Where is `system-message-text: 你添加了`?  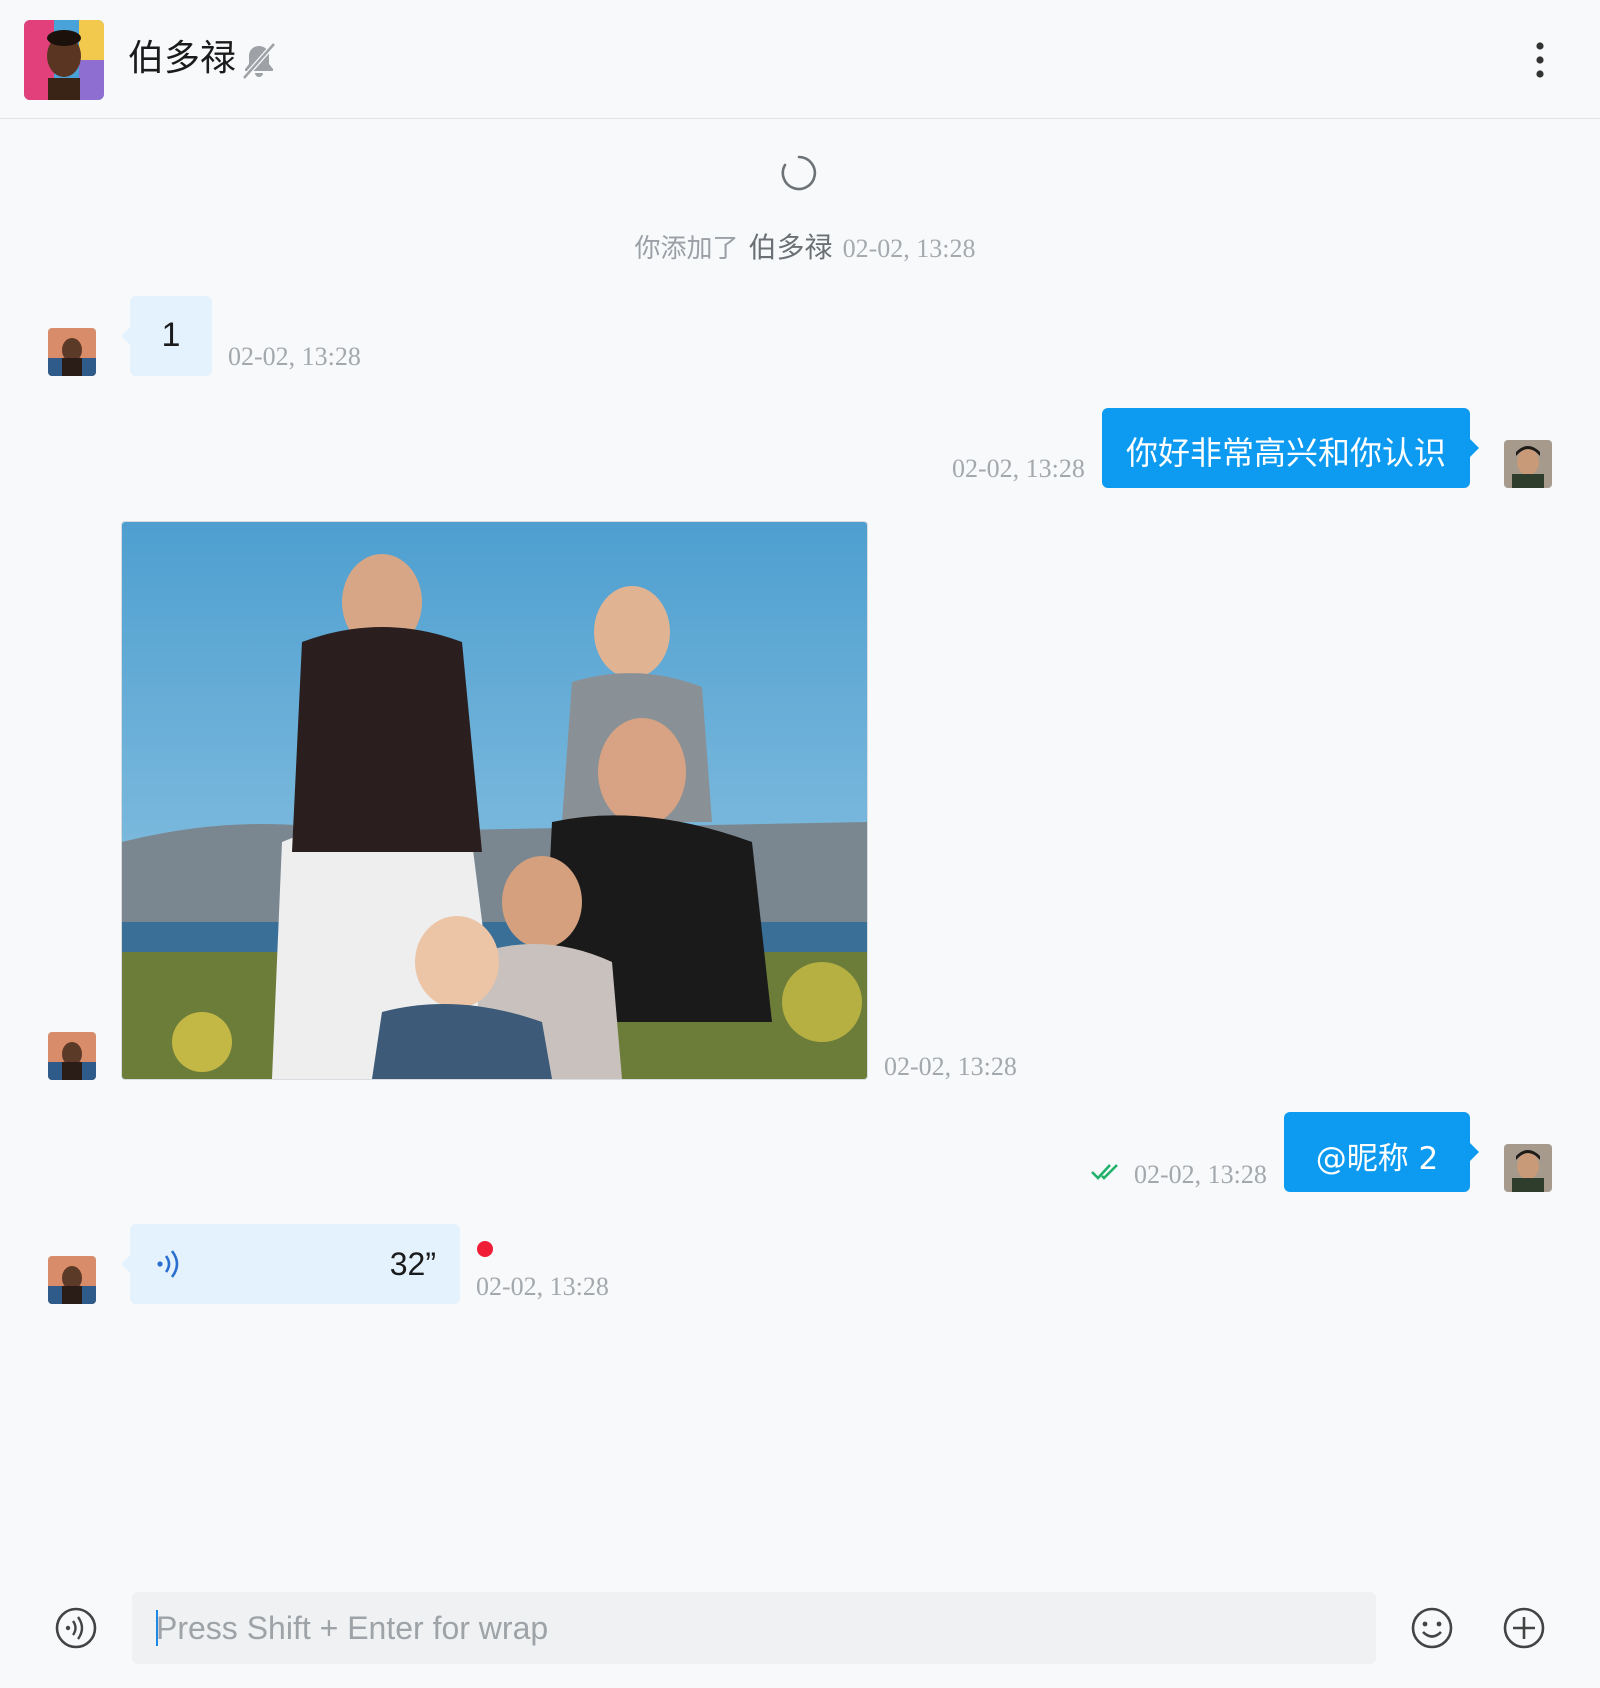
system-message-text: 你添加了 is located at coordinates (686, 249).